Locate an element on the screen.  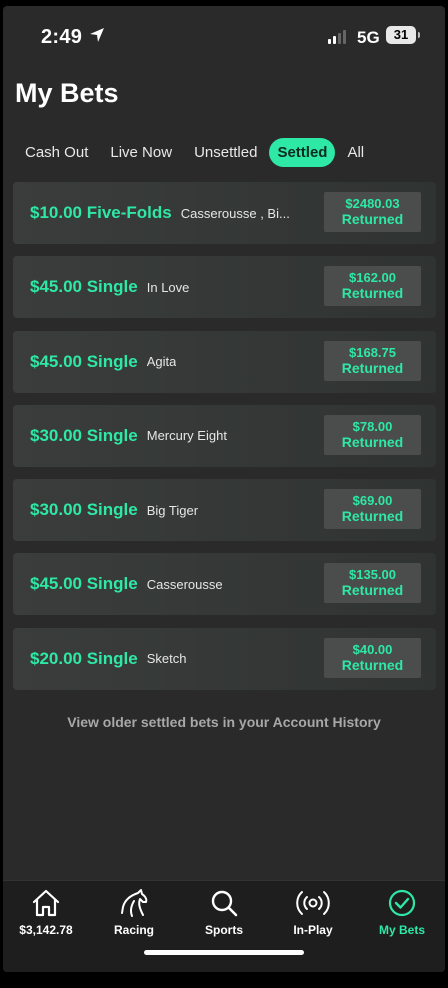
nav-label: $3,142.78 is located at coordinates (46, 930).